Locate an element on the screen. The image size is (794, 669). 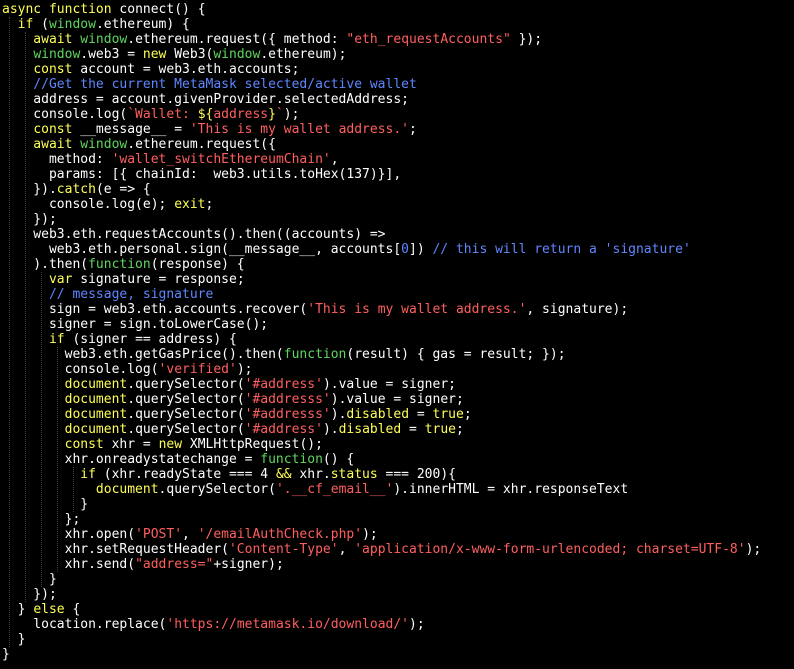
code-token: '.__cf_email__' is located at coordinates (334, 489).